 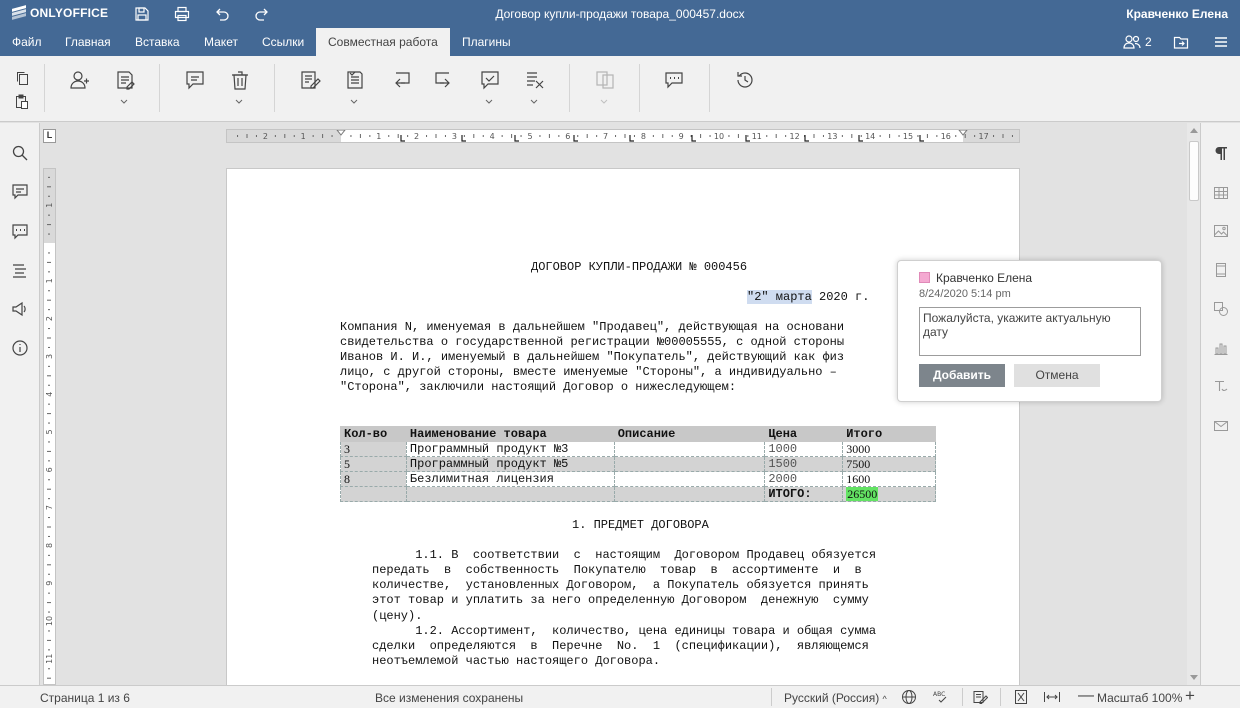 What do you see at coordinates (195, 80) in the screenshot?
I see `add-comment-icon` at bounding box center [195, 80].